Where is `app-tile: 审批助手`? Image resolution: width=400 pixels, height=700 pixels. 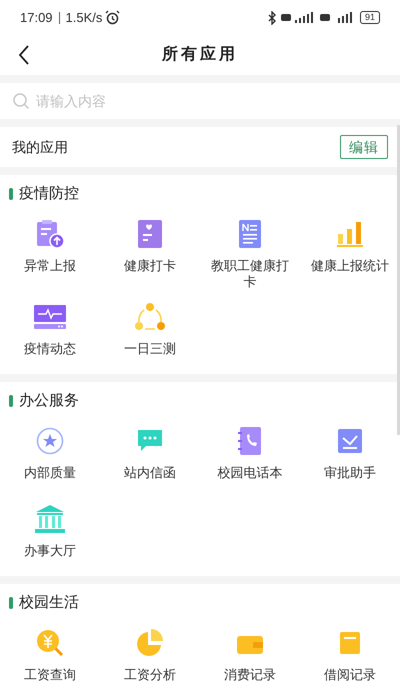 app-tile: 审批助手 is located at coordinates (350, 457).